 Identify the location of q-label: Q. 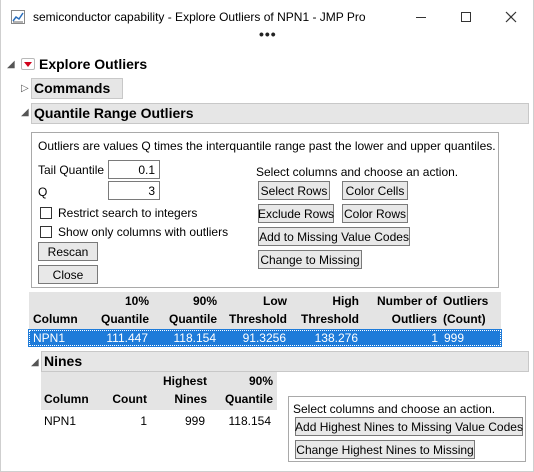
(43, 192).